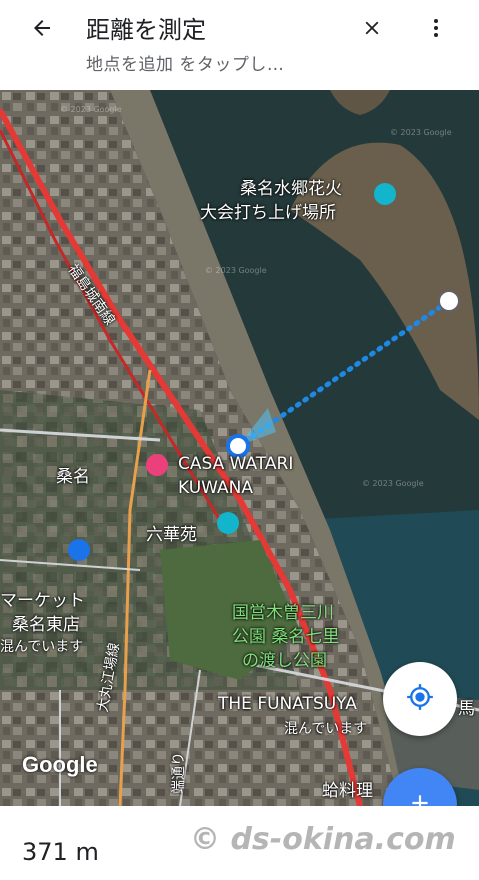 The width and height of the screenshot is (479, 880). I want to click on page-title: 距離を測定, so click(146, 30).